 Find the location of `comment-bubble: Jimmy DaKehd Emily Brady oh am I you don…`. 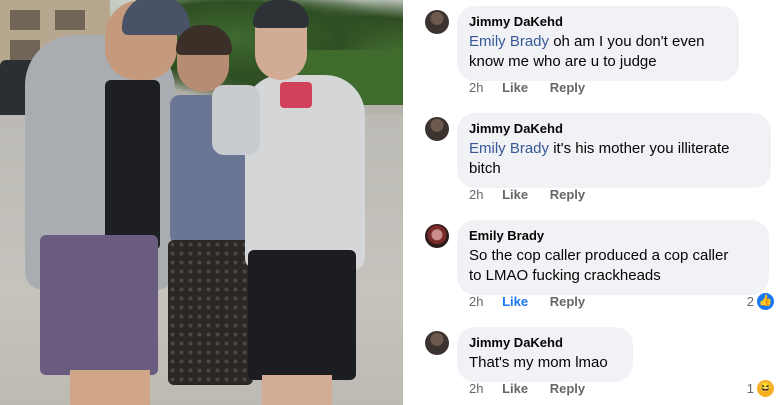

comment-bubble: Jimmy DaKehd Emily Brady oh am I you don… is located at coordinates (598, 43).